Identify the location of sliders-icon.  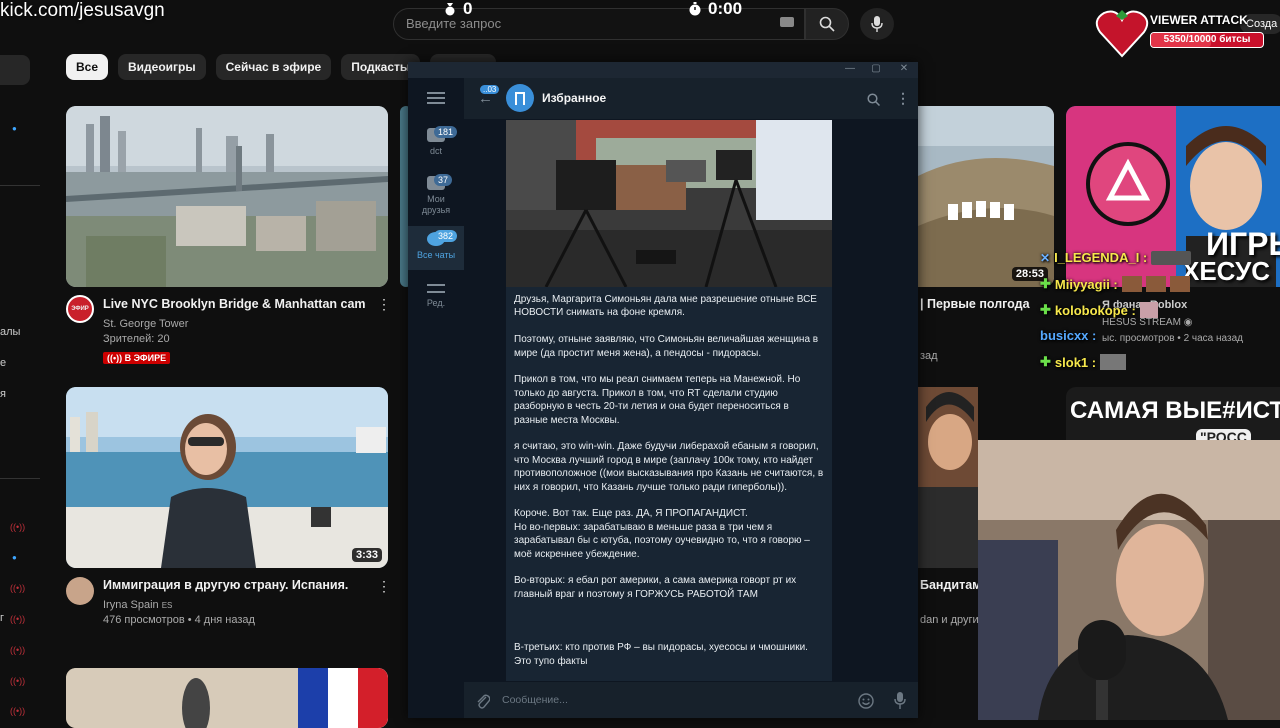
(436, 288).